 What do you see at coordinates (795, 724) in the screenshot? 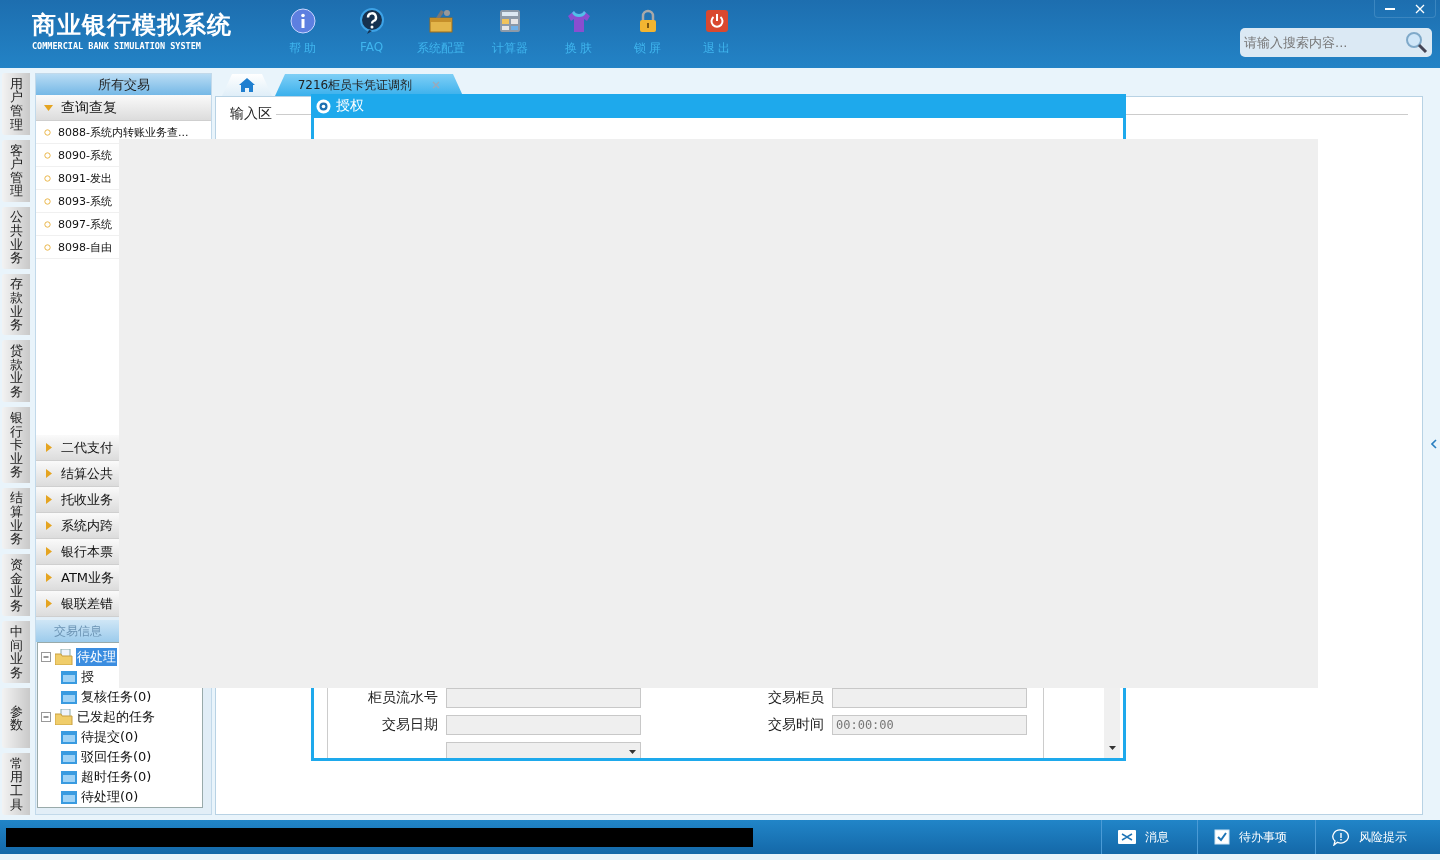
I see `field-label: 交易时间` at bounding box center [795, 724].